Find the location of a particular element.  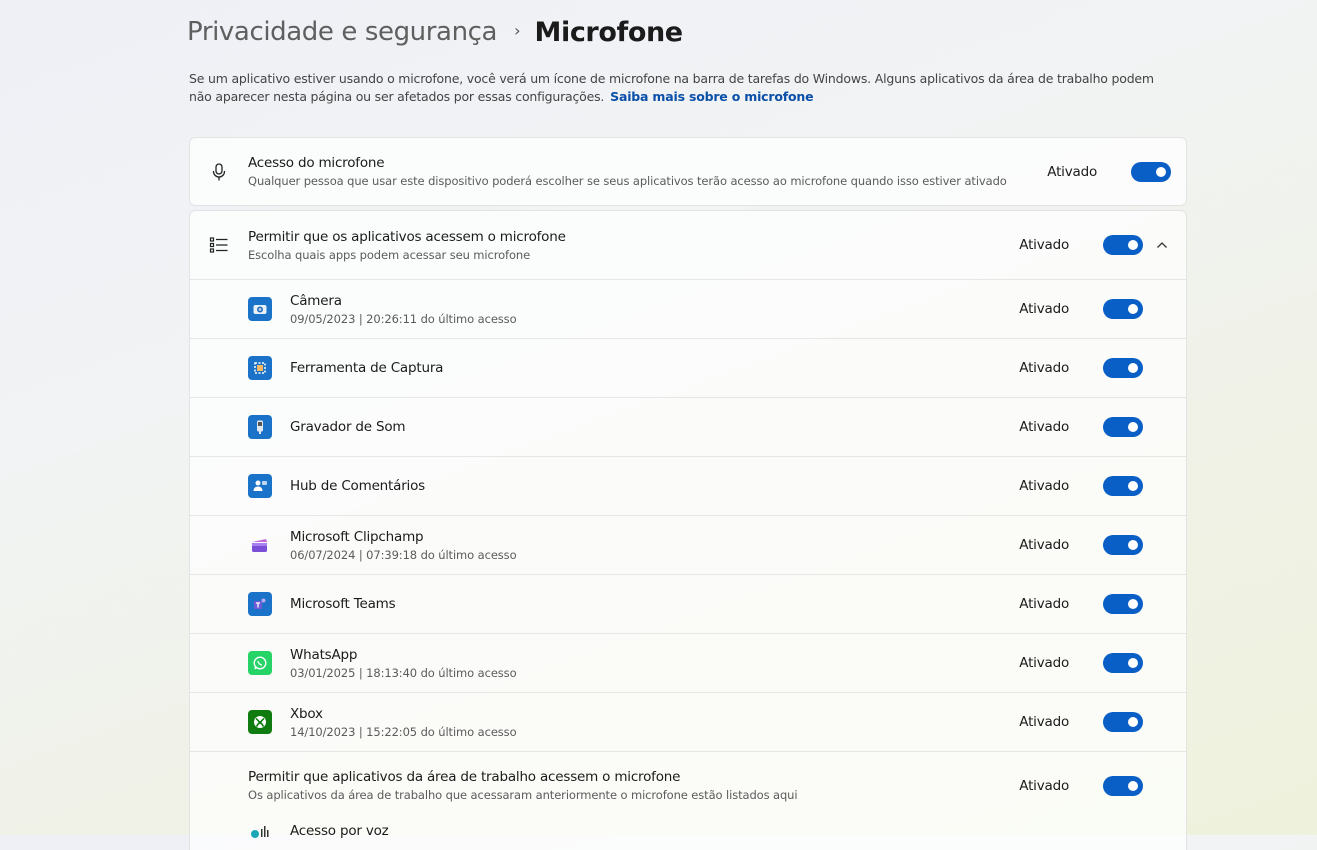

app-row-sound-recorder: Gravador de Som Ativado is located at coordinates (688, 426).